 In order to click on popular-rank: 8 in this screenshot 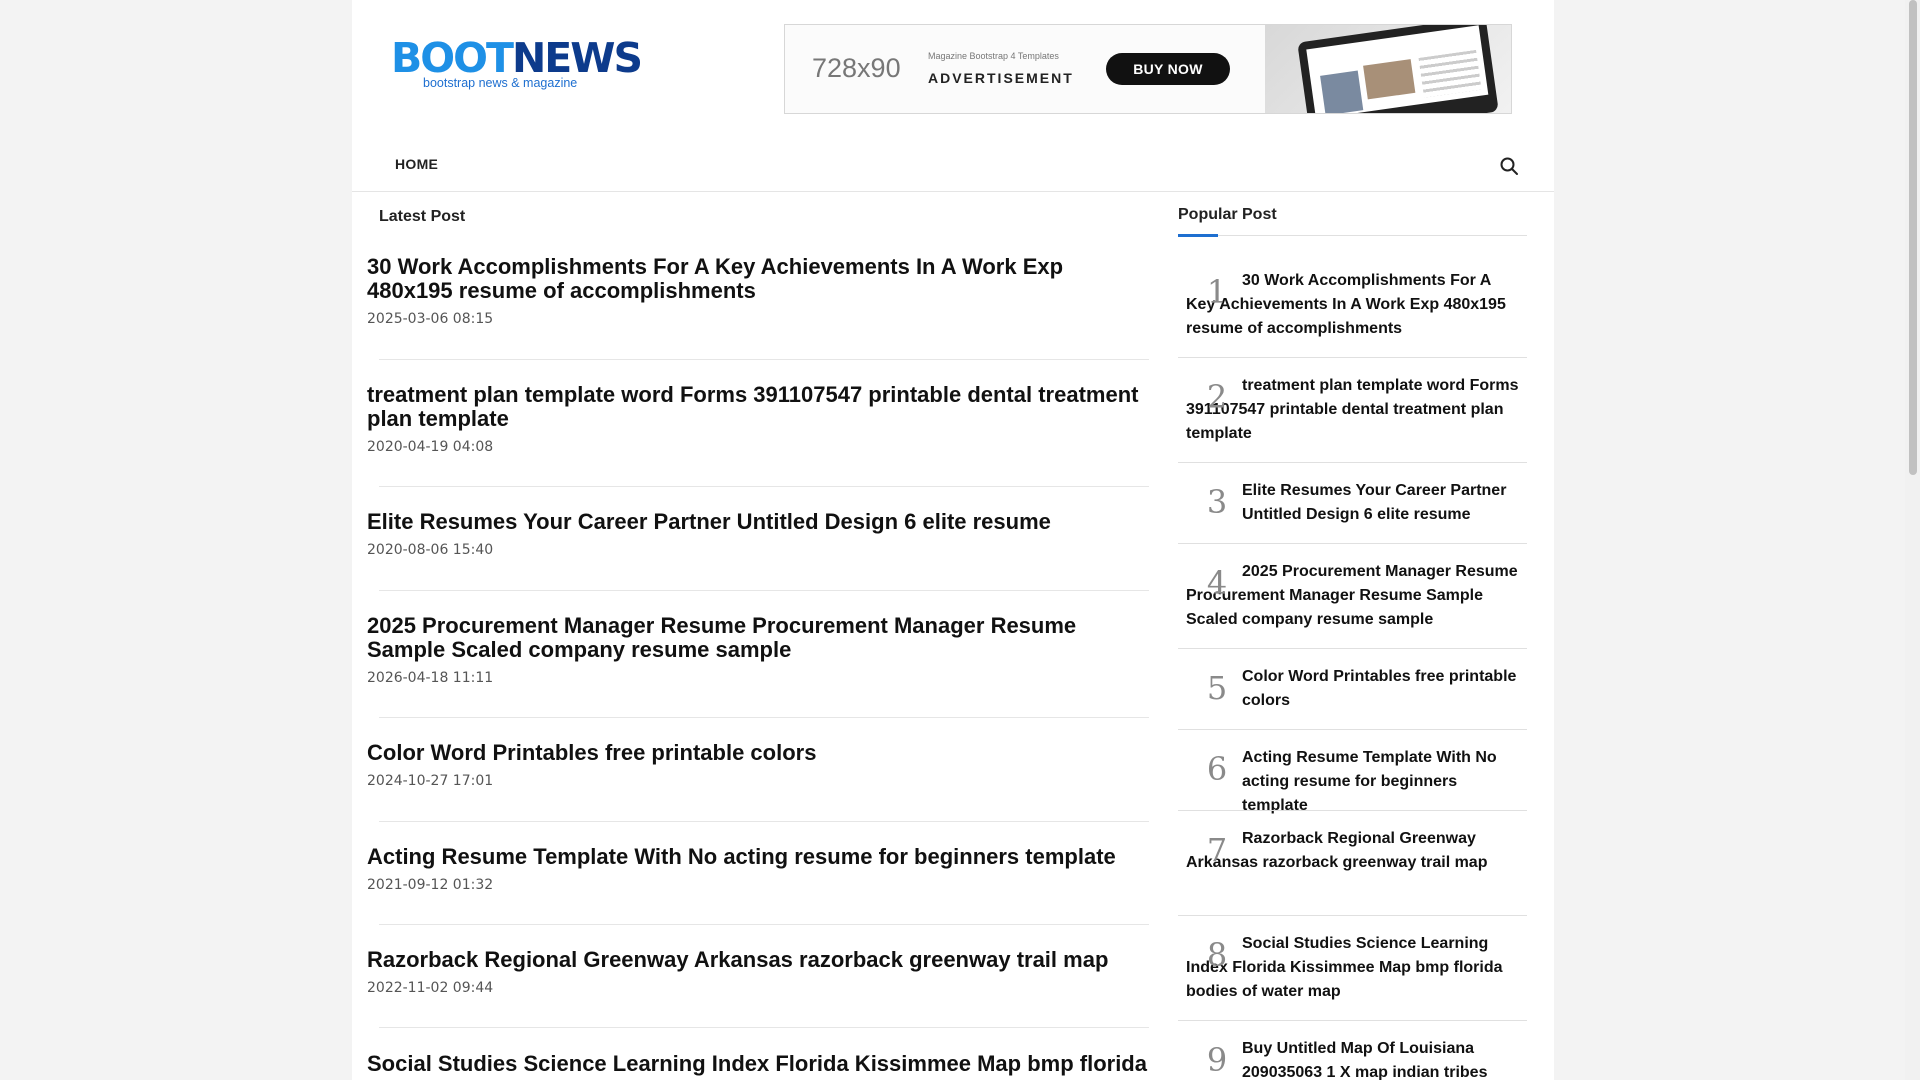, I will do `click(1217, 955)`.